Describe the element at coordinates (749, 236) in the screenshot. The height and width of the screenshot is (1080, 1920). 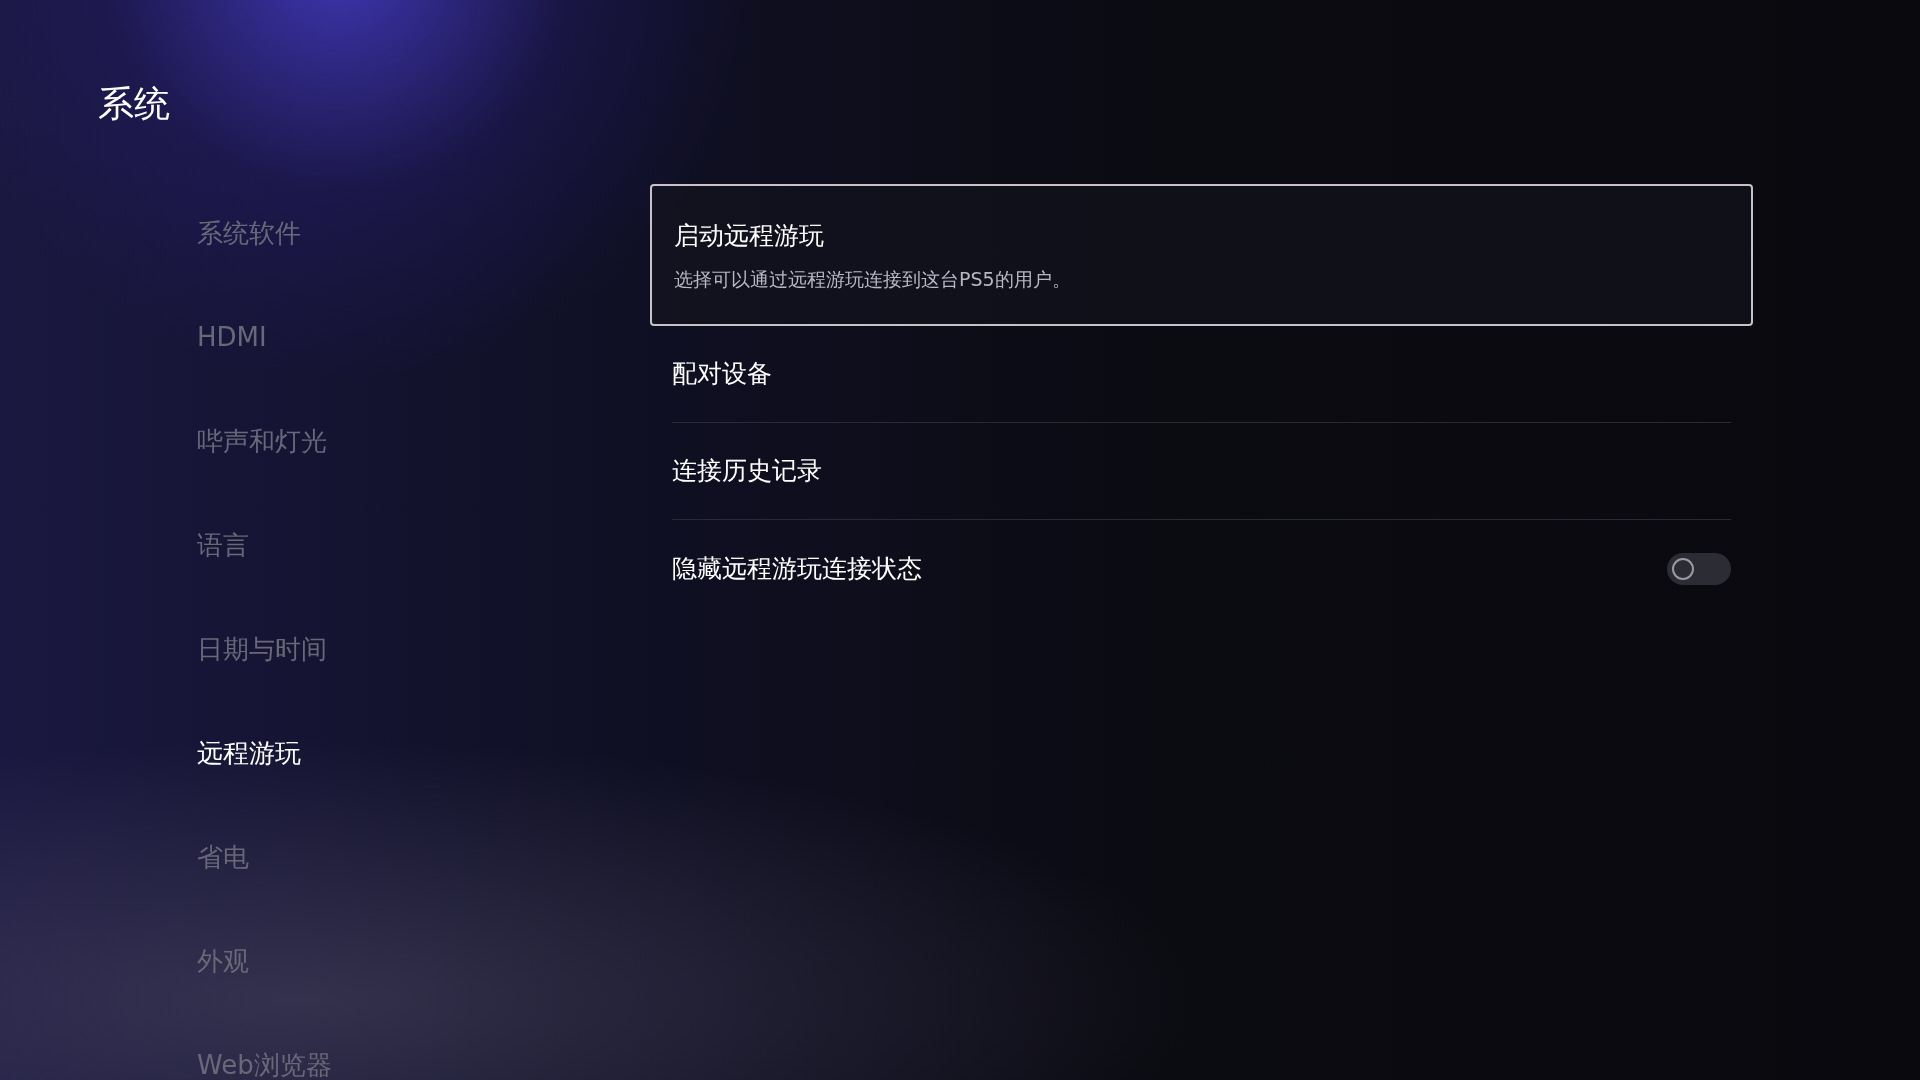
I see `setting-label: 启动远程游玩` at that location.